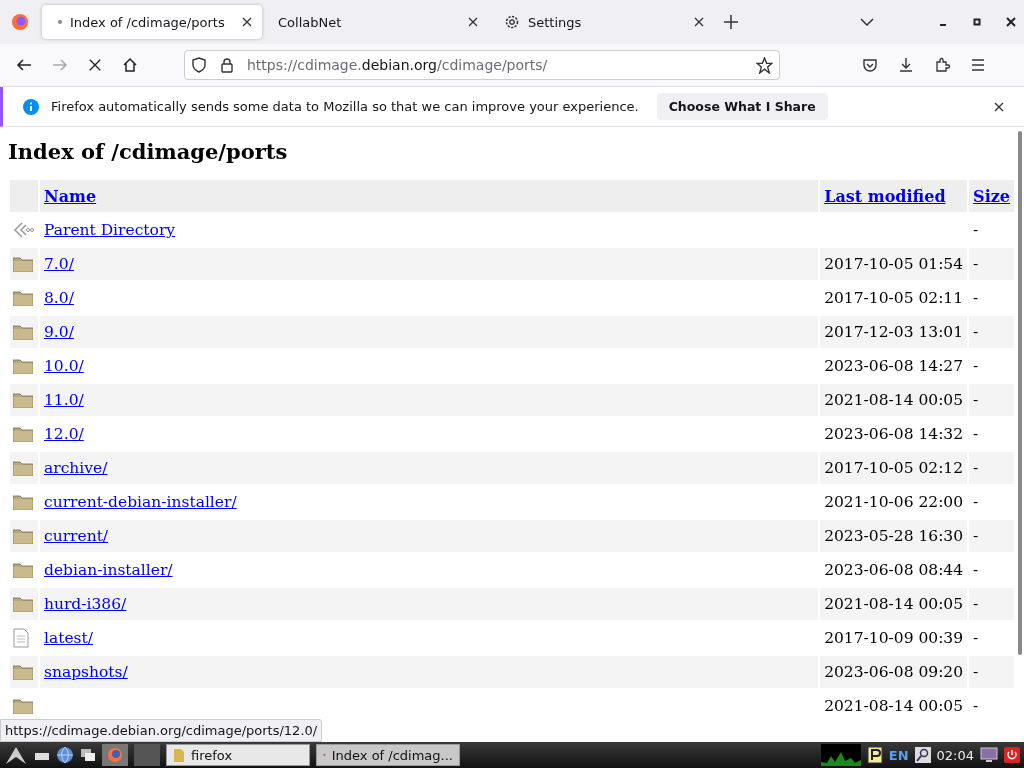 The width and height of the screenshot is (1024, 768). Describe the element at coordinates (894, 502) in the screenshot. I see `modified-date: 2021-10-06 22:00` at that location.